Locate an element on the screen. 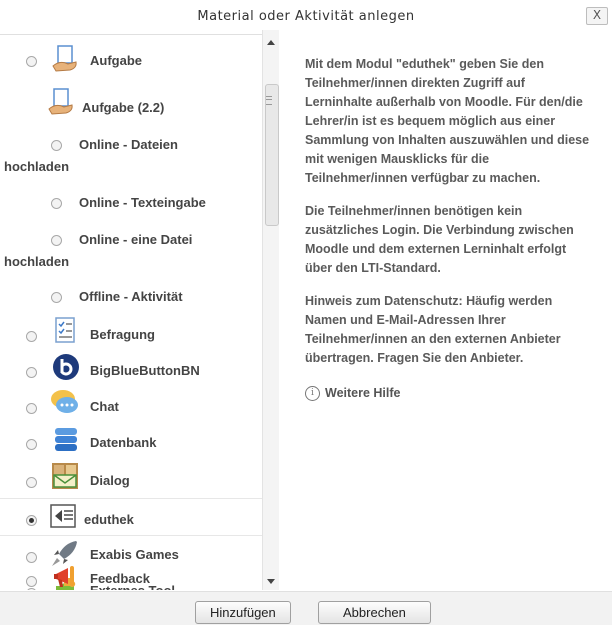 The image size is (612, 625). module-label: Online - Texteingabe is located at coordinates (142, 202).